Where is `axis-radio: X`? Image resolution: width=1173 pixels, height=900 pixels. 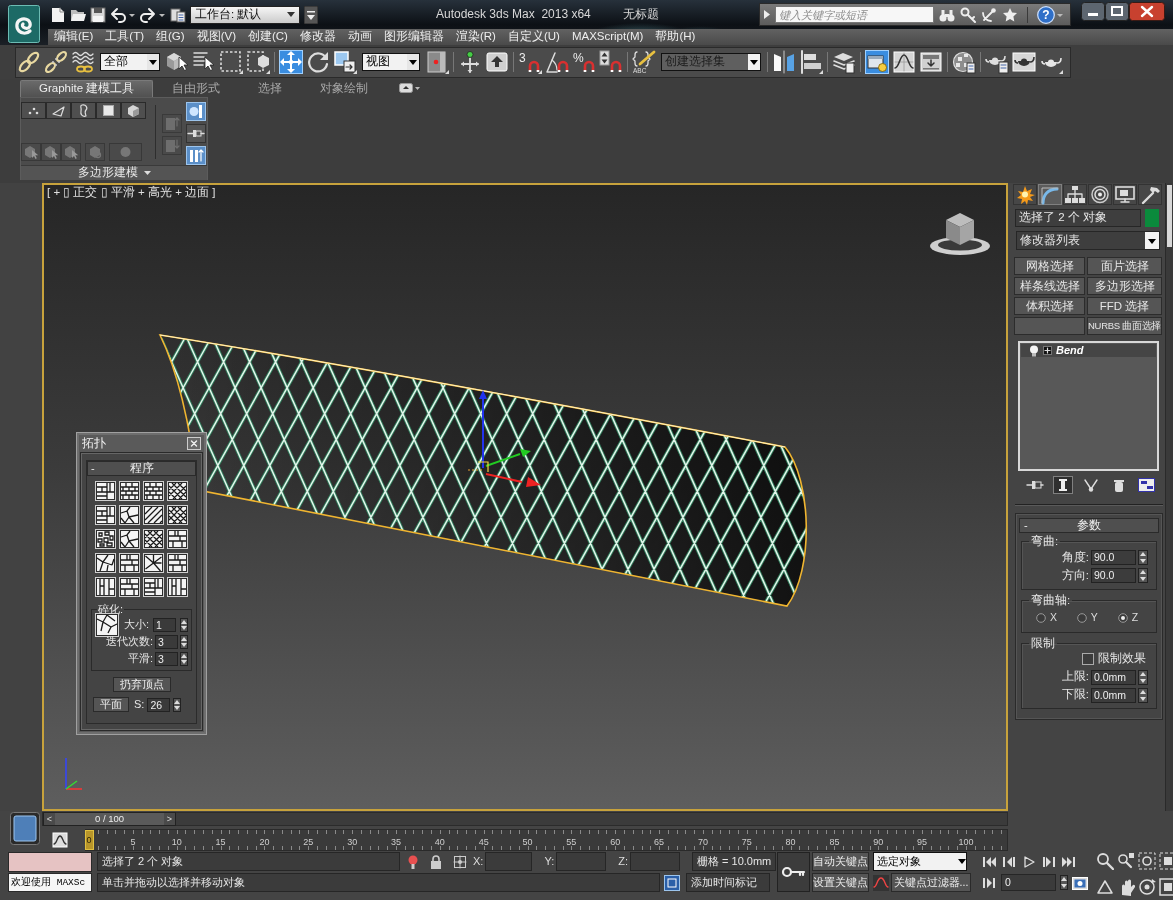 axis-radio: X is located at coordinates (1046, 617).